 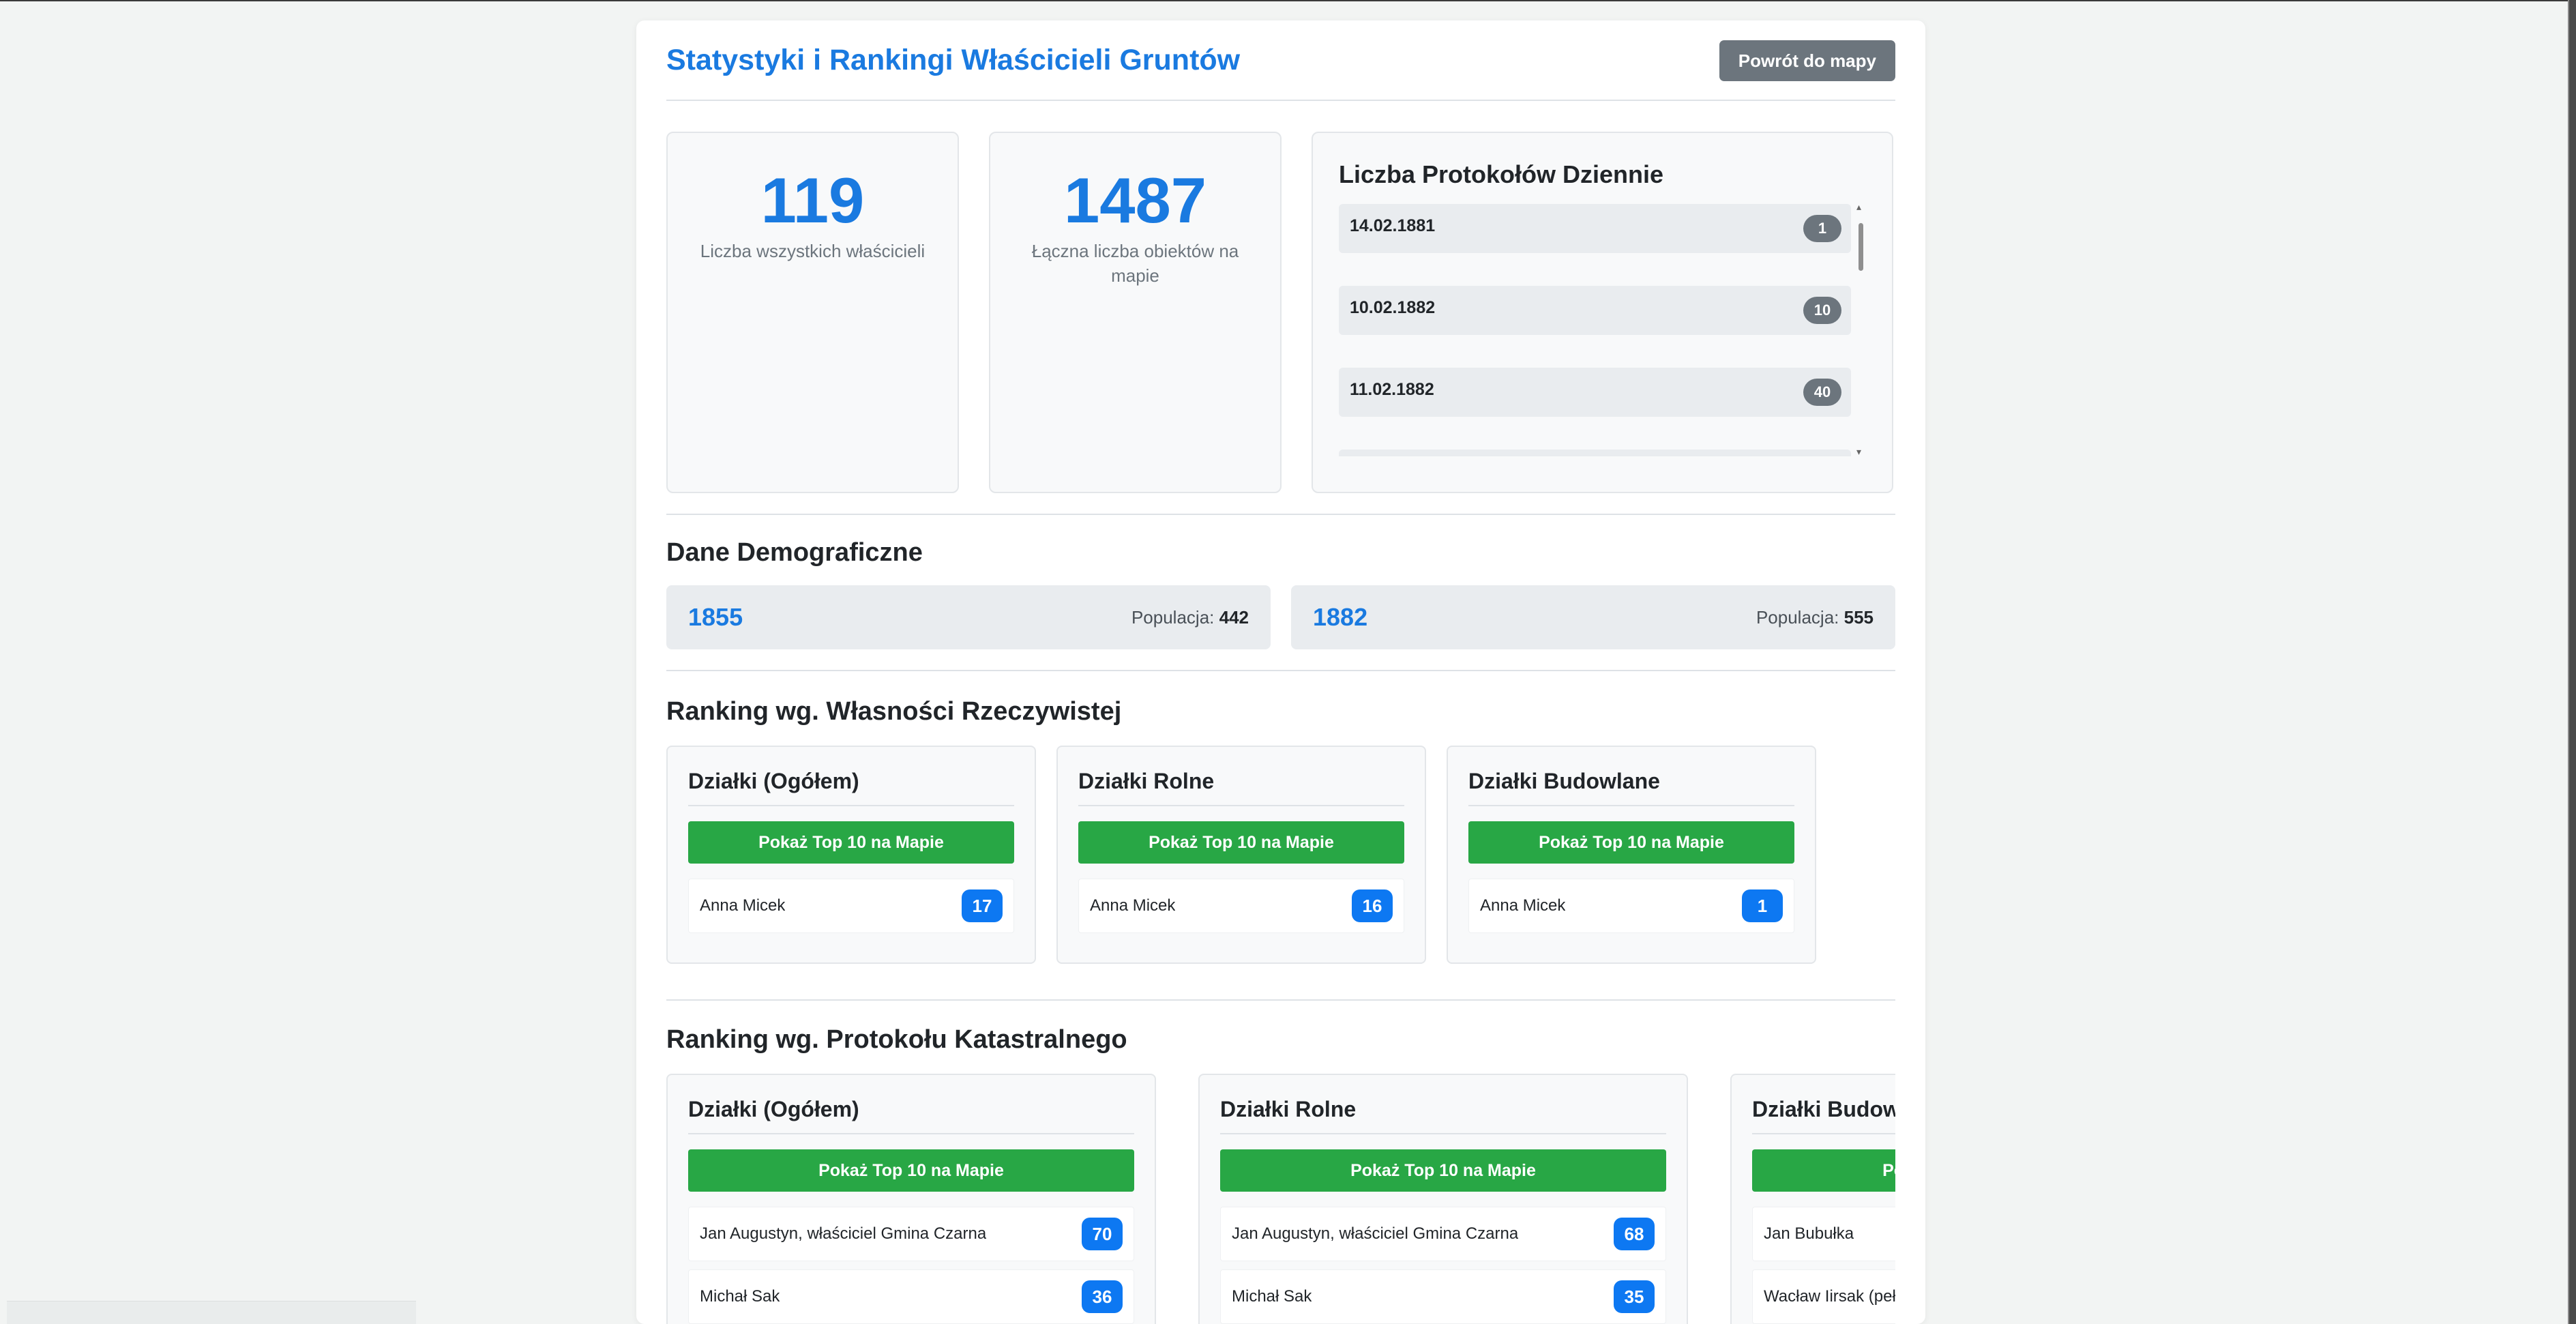 I want to click on daily-protocol-count-badge: 10, so click(x=1822, y=310).